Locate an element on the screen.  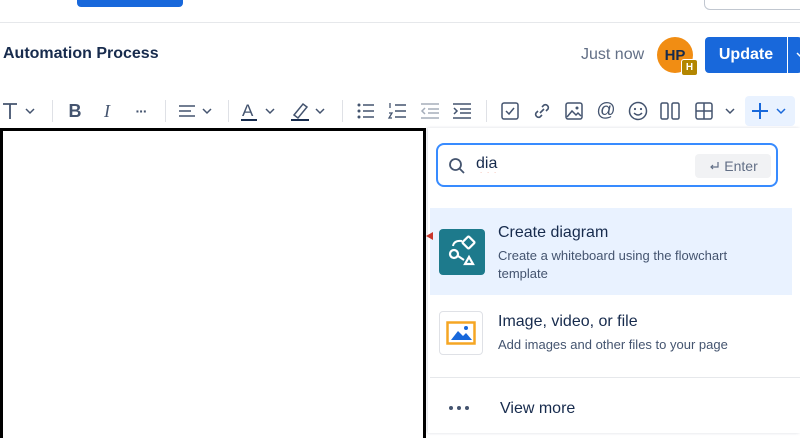
toolbar-numbered-list is located at coordinates (398, 111).